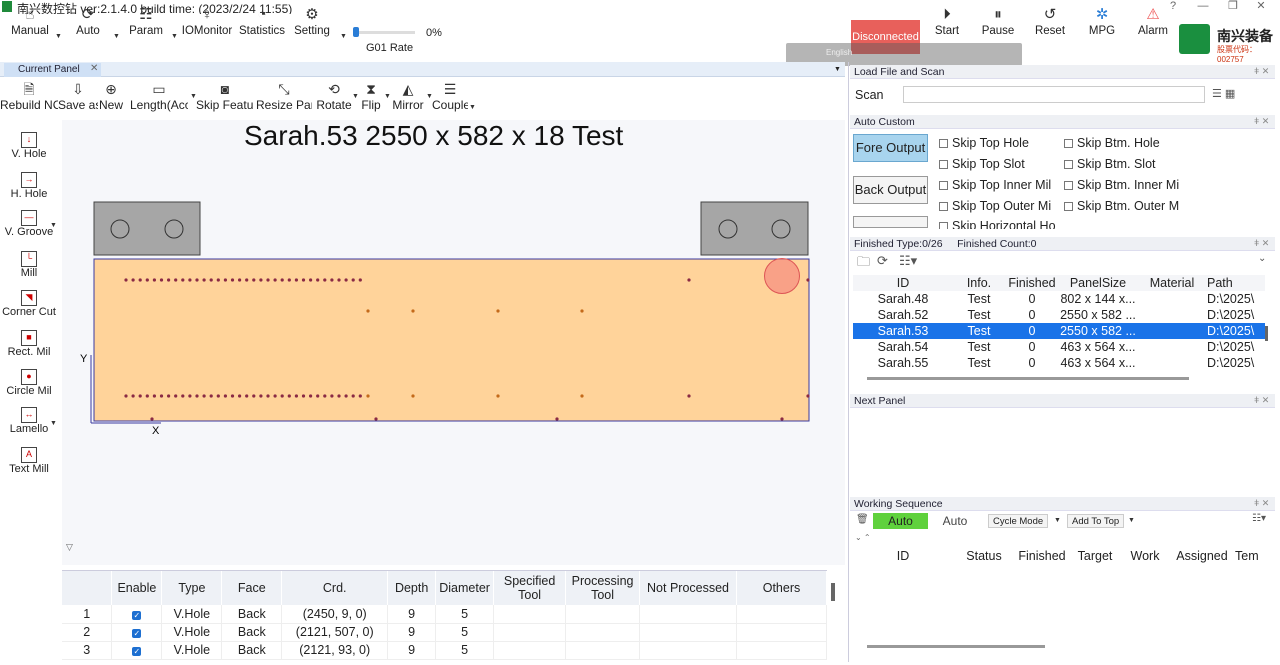  Describe the element at coordinates (384, 32) in the screenshot. I see `rate-slider-track` at that location.